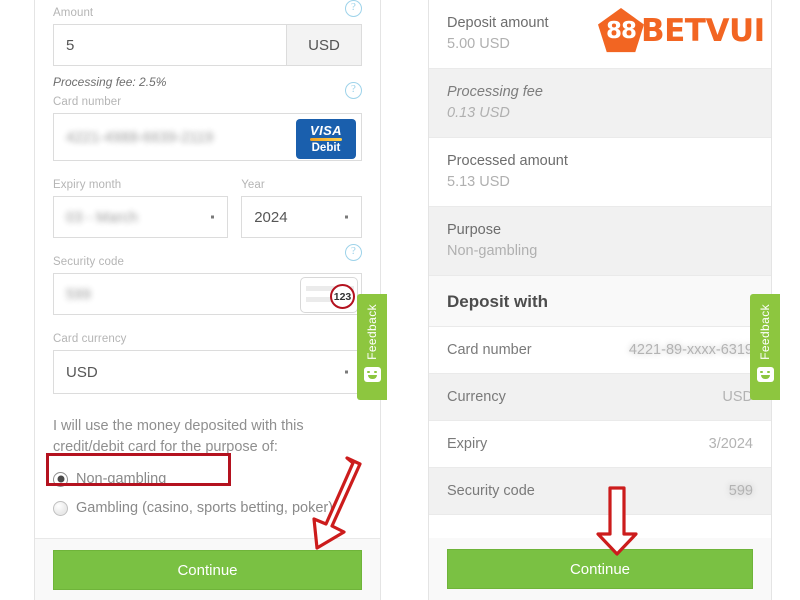  Describe the element at coordinates (507, 161) in the screenshot. I see `summary-title: Processed amount` at that location.